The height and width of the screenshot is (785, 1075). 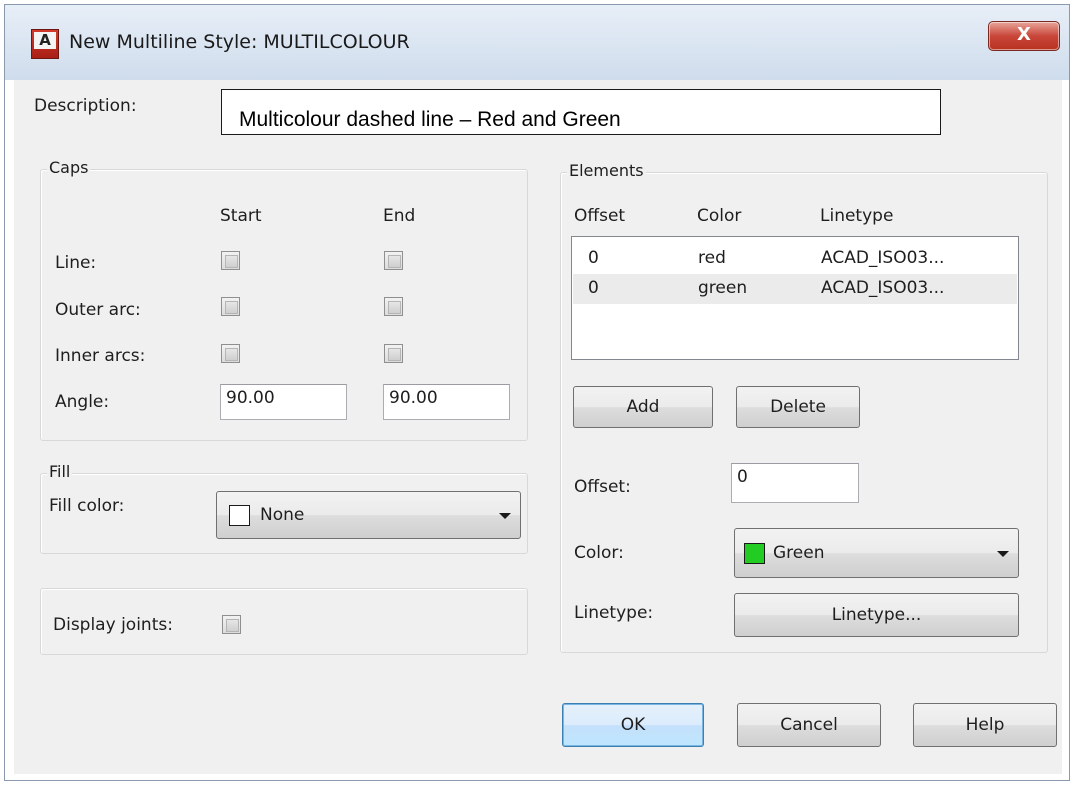 What do you see at coordinates (283, 402) in the screenshot?
I see `caps-angle-start-input: 90.00` at bounding box center [283, 402].